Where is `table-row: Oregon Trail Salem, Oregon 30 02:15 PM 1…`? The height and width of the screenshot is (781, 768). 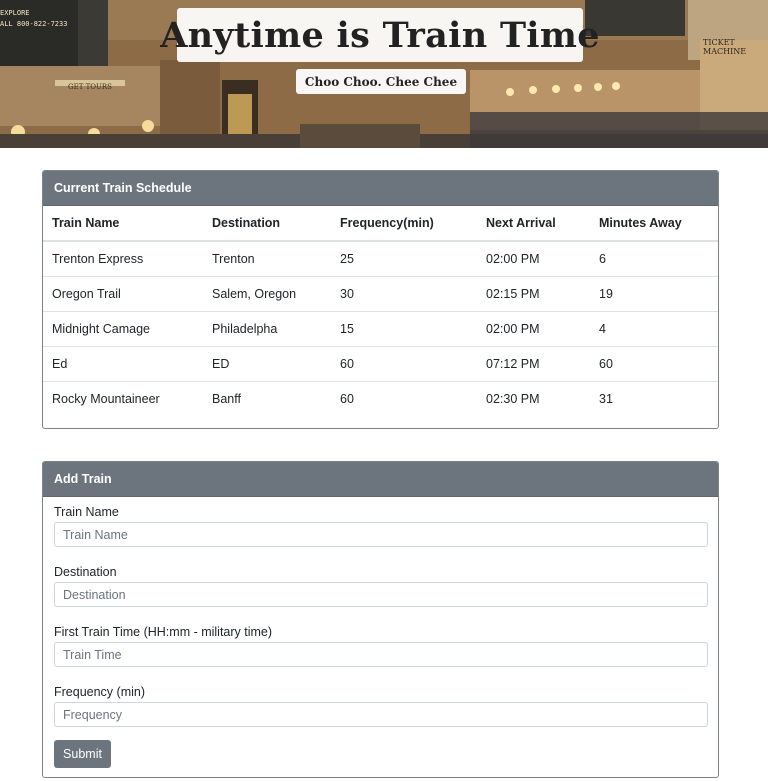
table-row: Oregon Trail Salem, Oregon 30 02:15 PM 1… is located at coordinates (380, 293).